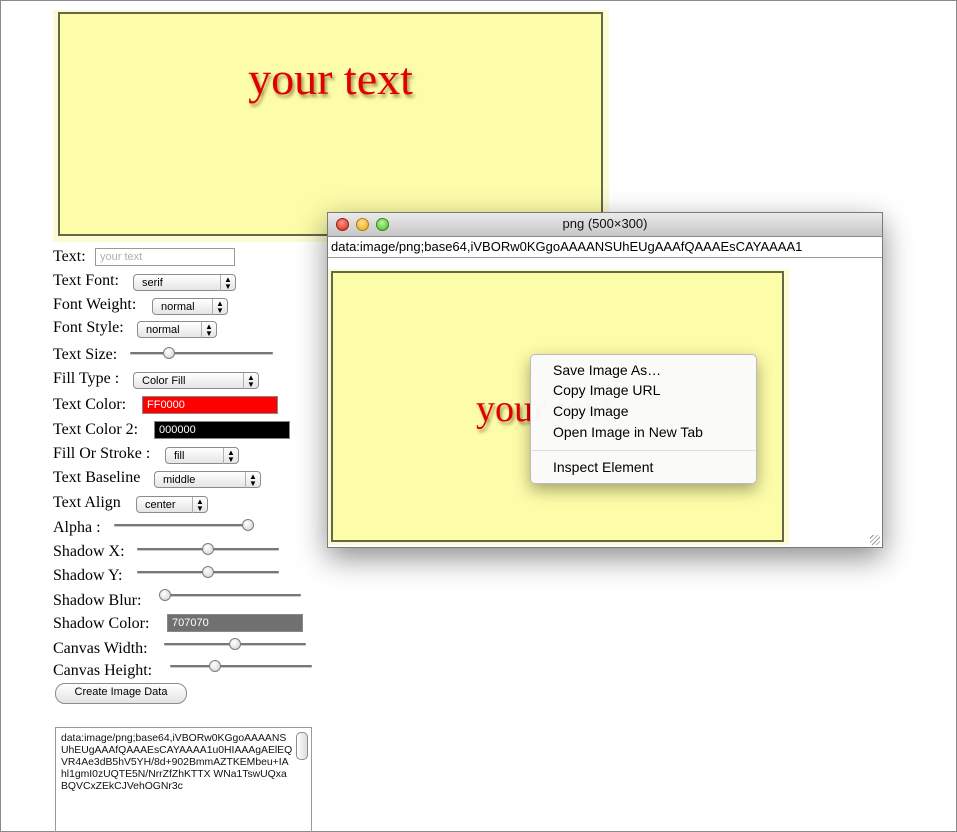 The image size is (957, 832). I want to click on shadow-blur-slider, so click(230, 595).